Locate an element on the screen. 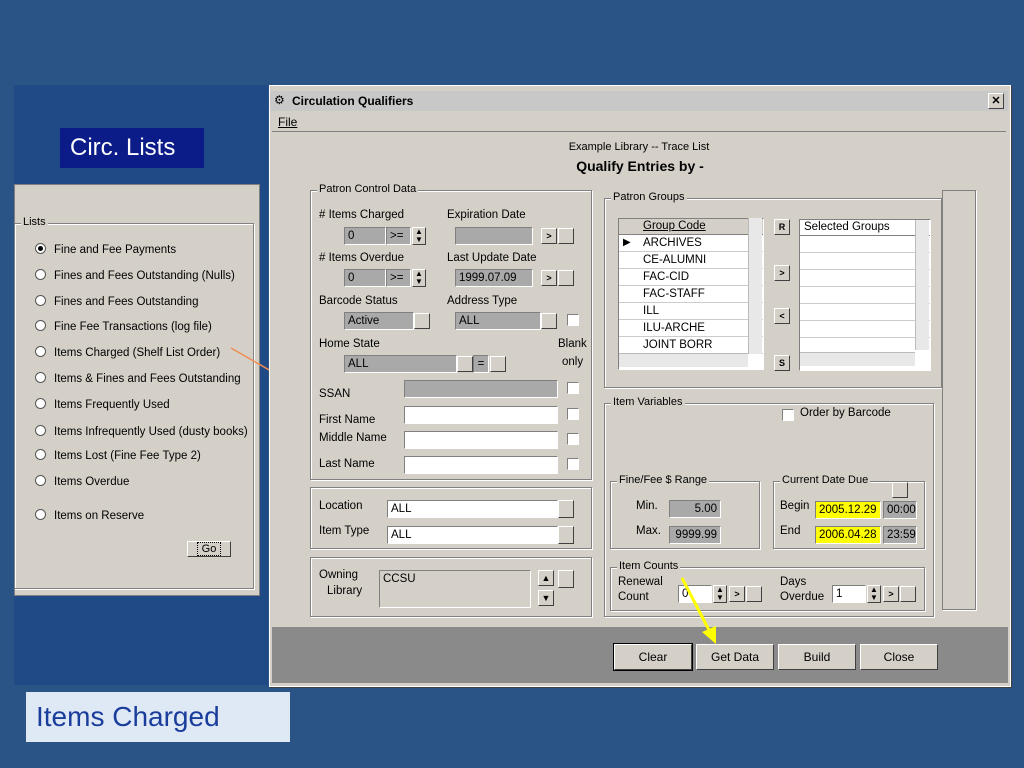 The image size is (1024, 768). list-option: Items & Fines and Fees Outstanding is located at coordinates (138, 378).